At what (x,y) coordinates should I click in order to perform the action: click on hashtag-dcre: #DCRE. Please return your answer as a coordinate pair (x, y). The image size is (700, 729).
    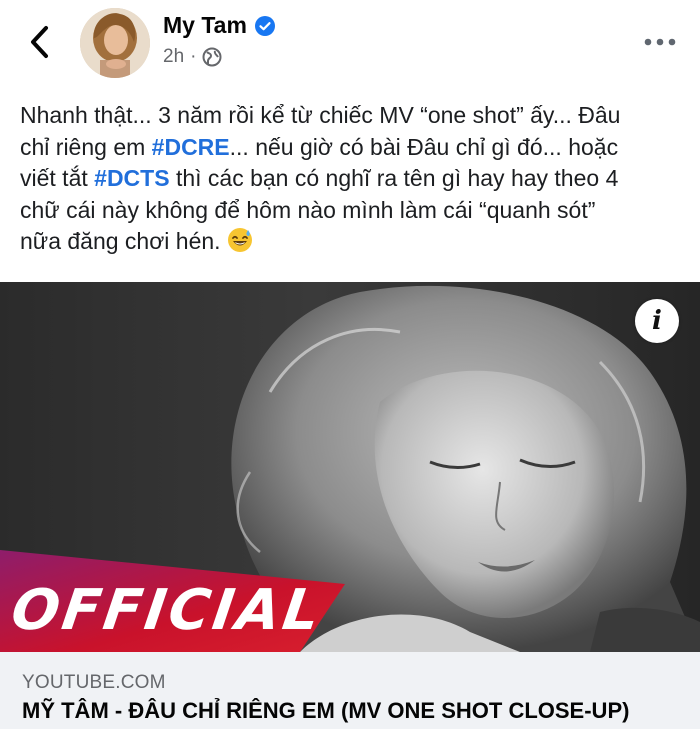
    Looking at the image, I should click on (191, 147).